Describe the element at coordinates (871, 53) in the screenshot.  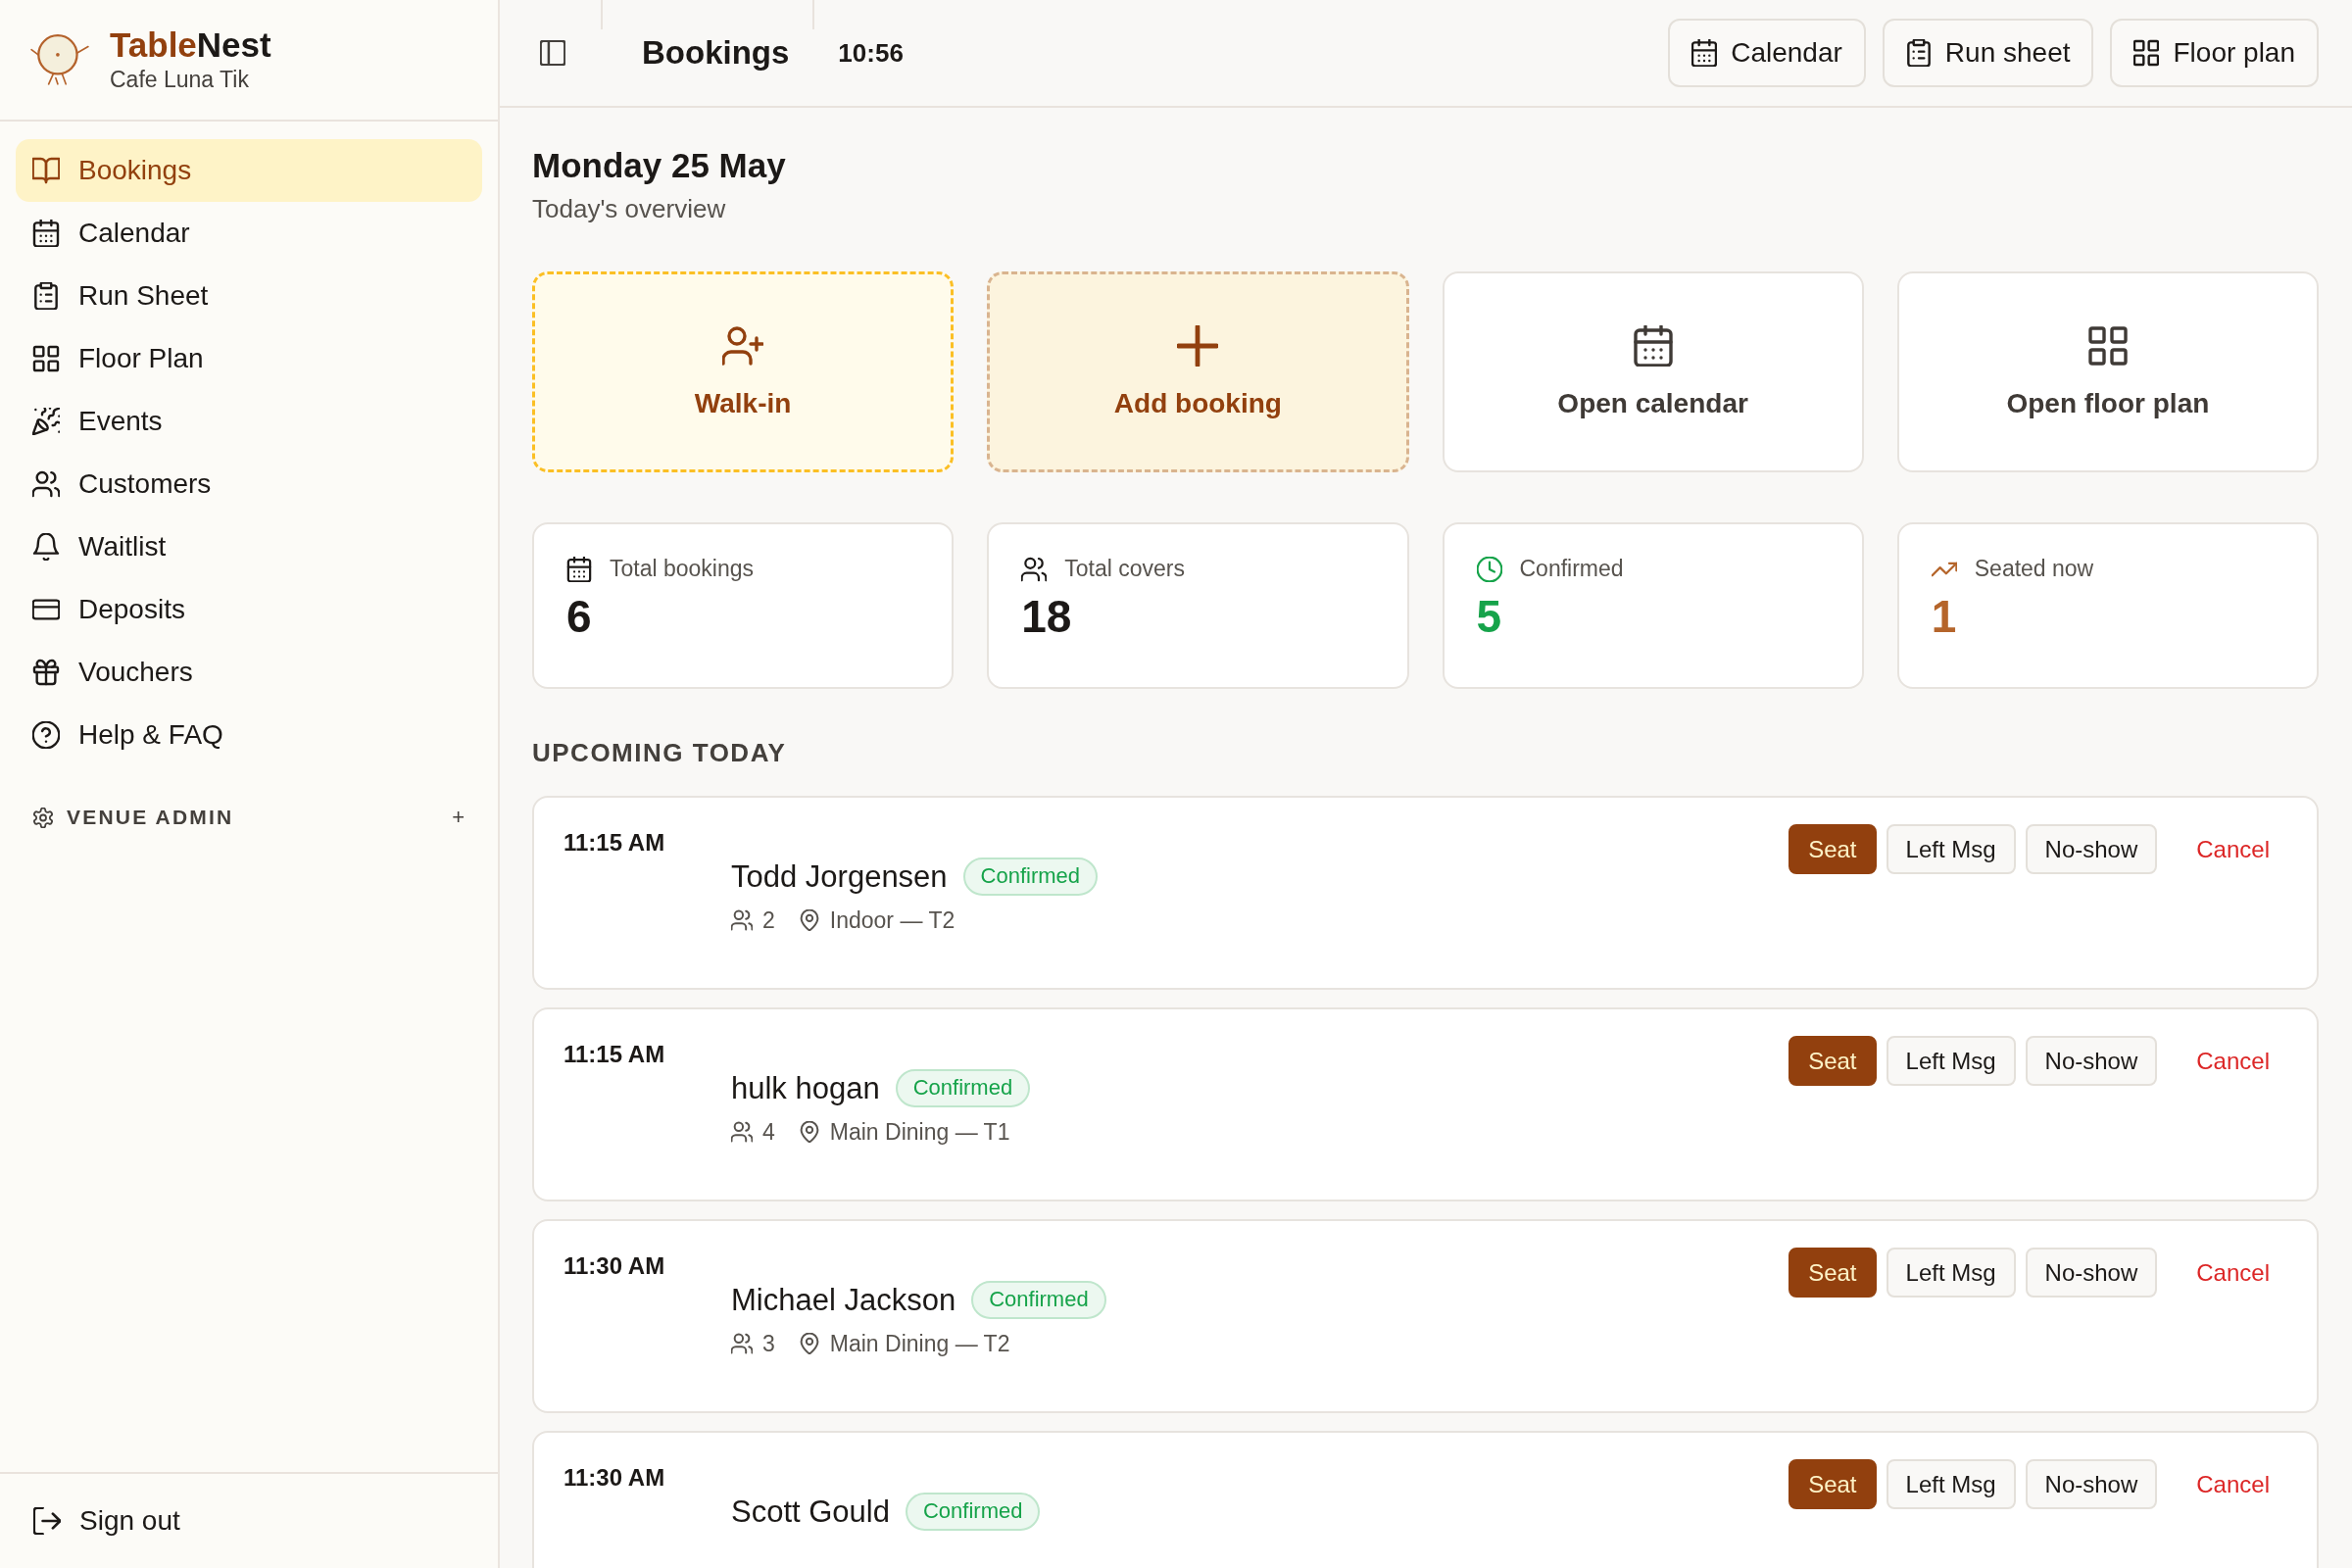
I see `clock-time: 10:56` at that location.